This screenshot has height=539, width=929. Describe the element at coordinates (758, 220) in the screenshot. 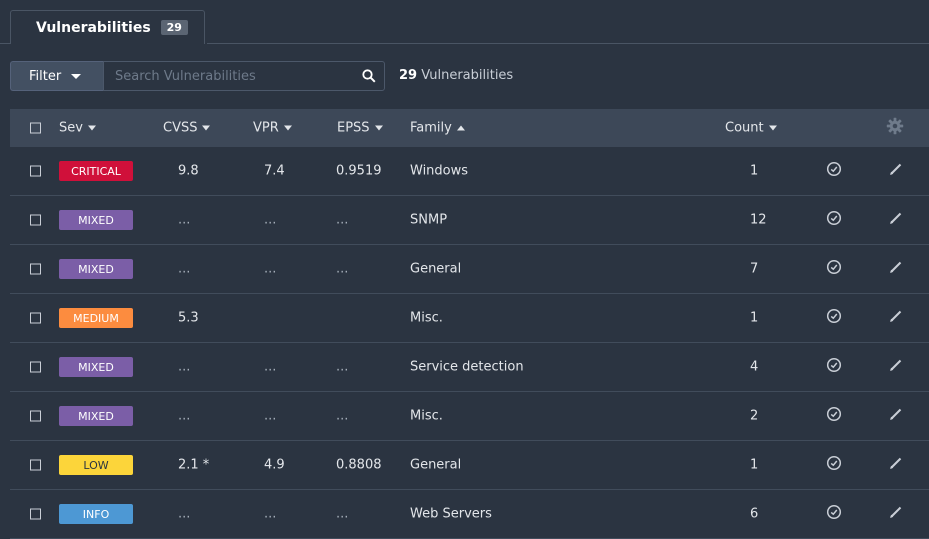

I see `count-value: 12` at that location.